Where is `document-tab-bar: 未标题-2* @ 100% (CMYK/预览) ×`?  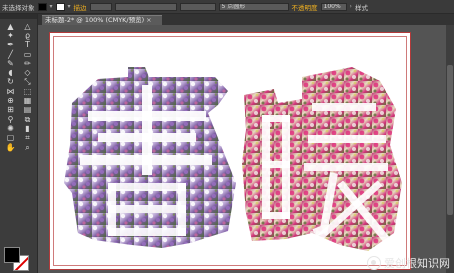
document-tab-bar: 未标题-2* @ 100% (CMYK/预览) × is located at coordinates (246, 19).